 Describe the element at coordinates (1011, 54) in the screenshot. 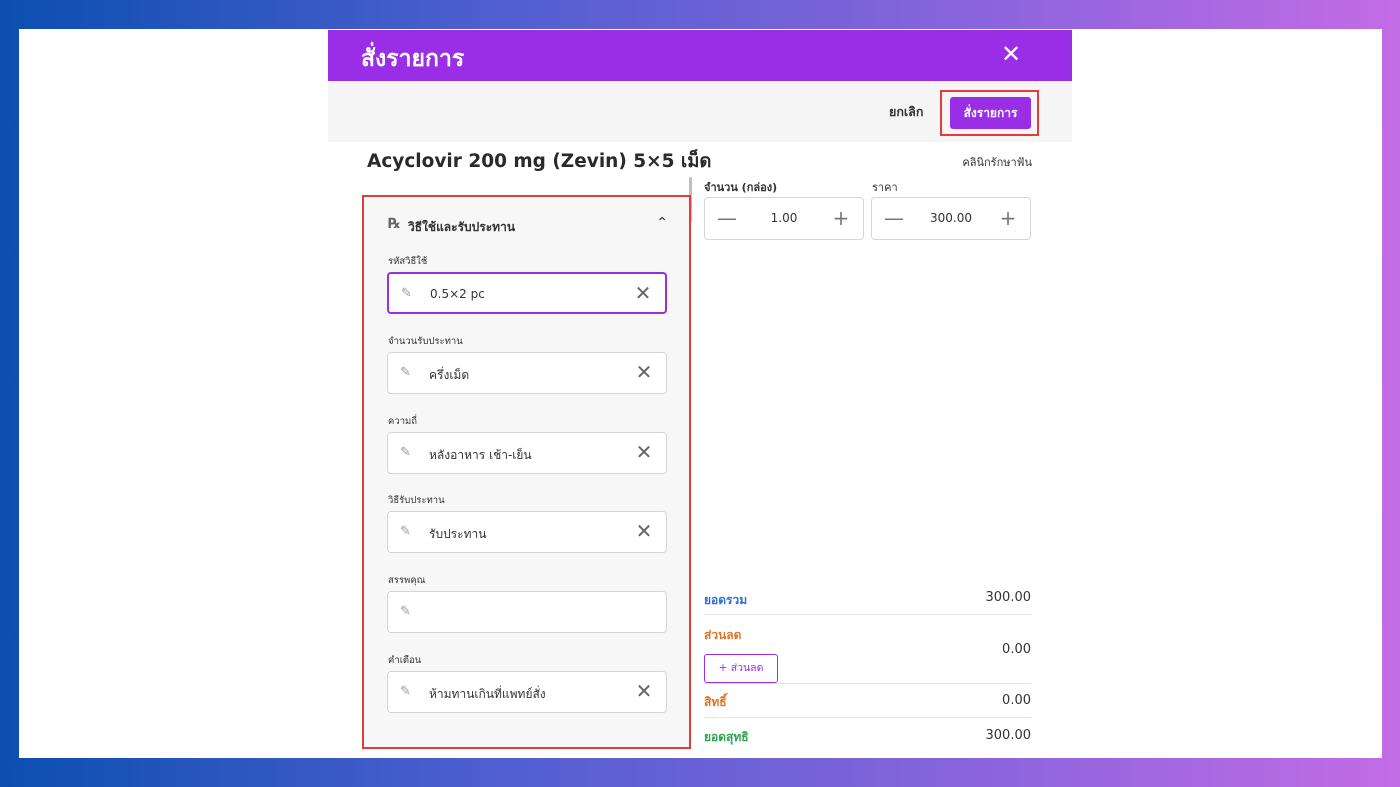

I see `close-icon: ✕` at that location.